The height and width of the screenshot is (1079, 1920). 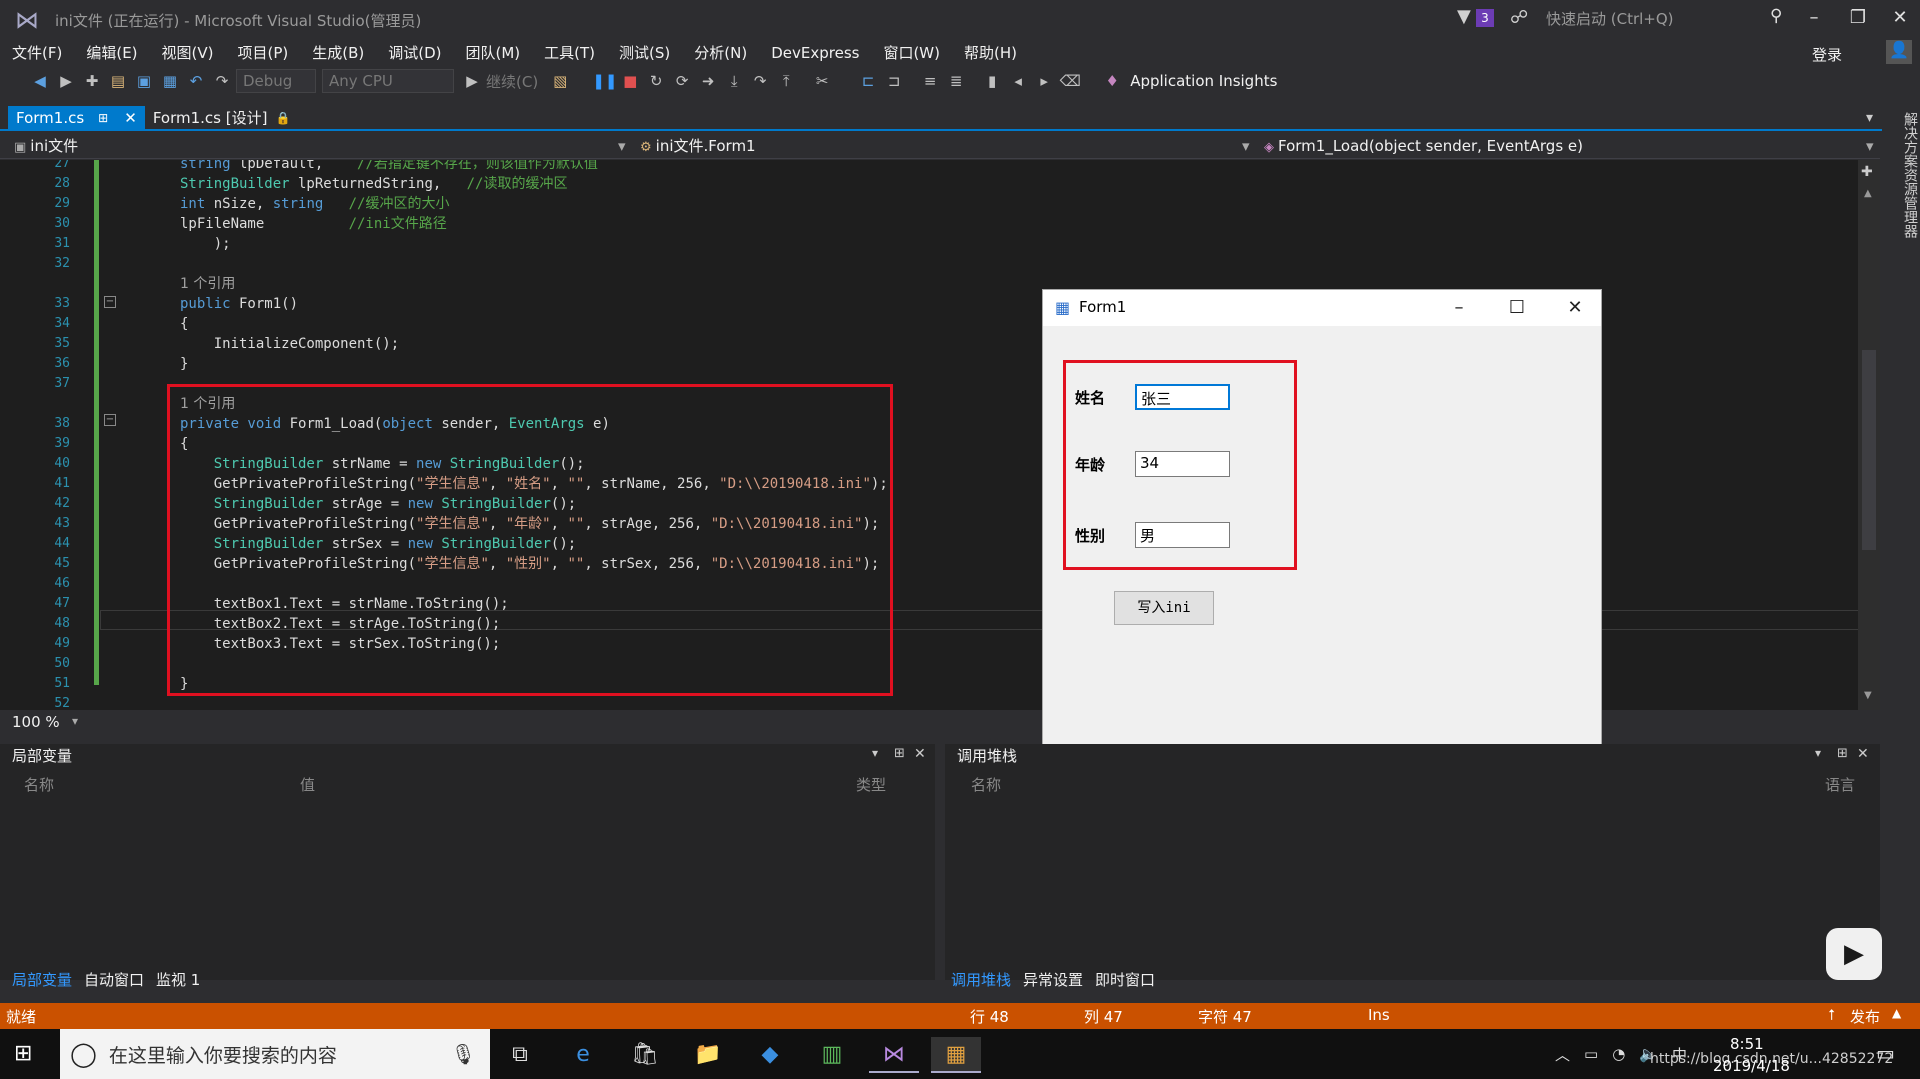 What do you see at coordinates (1900, 18) in the screenshot?
I see `close-button: ✕` at bounding box center [1900, 18].